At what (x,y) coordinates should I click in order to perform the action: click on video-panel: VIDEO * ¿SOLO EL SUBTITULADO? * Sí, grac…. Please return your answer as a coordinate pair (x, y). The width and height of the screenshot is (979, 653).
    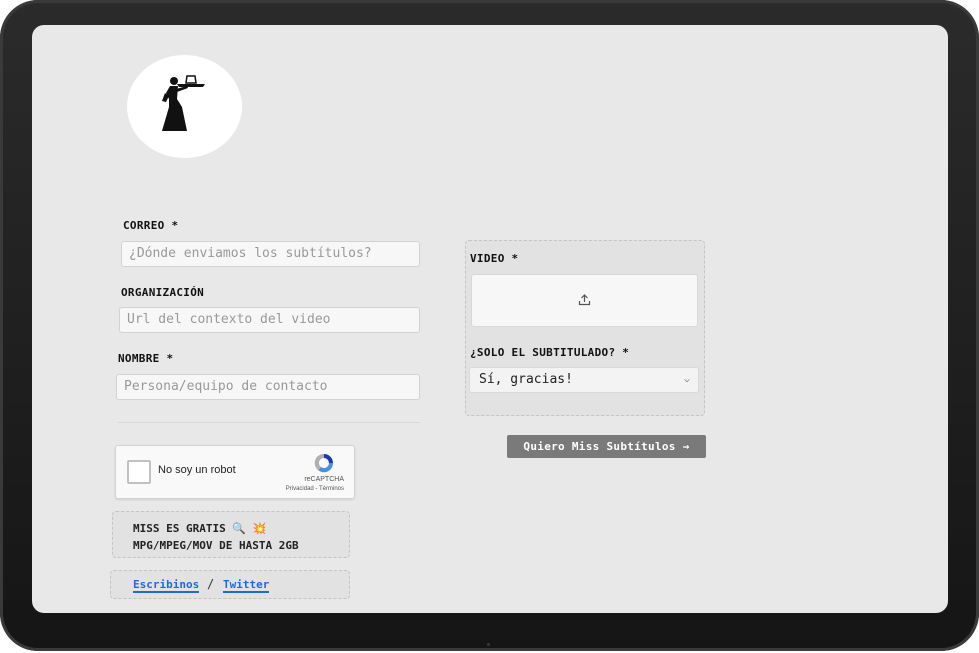
    Looking at the image, I should click on (585, 328).